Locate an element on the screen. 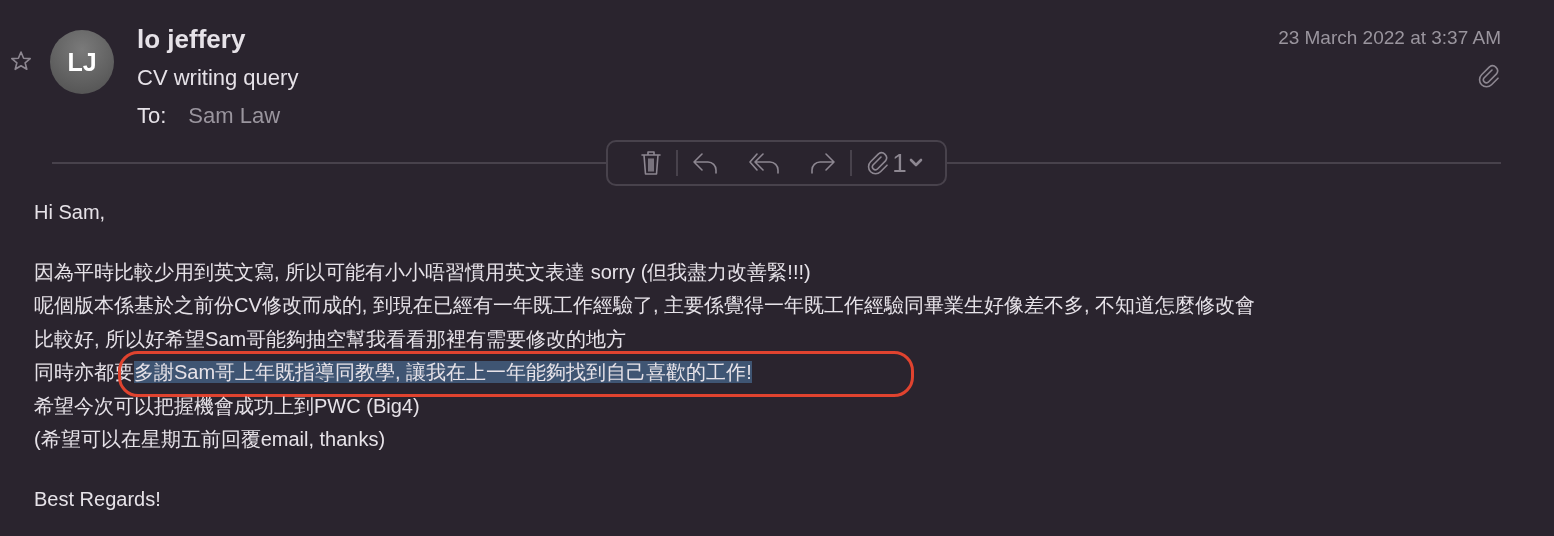 The image size is (1554, 536). chevron-down-icon is located at coordinates (915, 163).